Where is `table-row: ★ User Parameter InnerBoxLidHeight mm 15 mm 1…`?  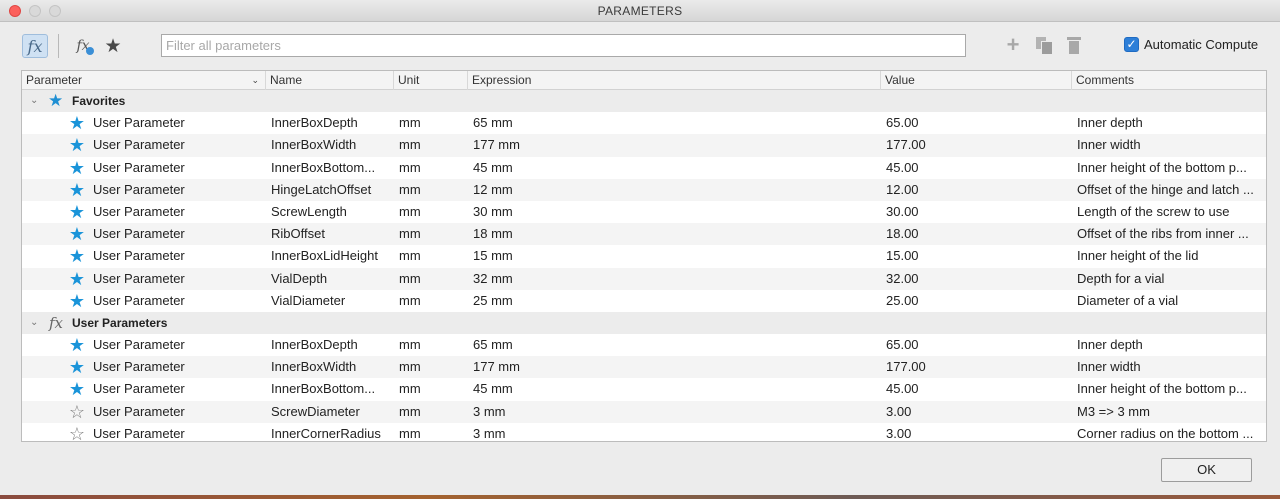 table-row: ★ User Parameter InnerBoxLidHeight mm 15 mm 1… is located at coordinates (644, 256).